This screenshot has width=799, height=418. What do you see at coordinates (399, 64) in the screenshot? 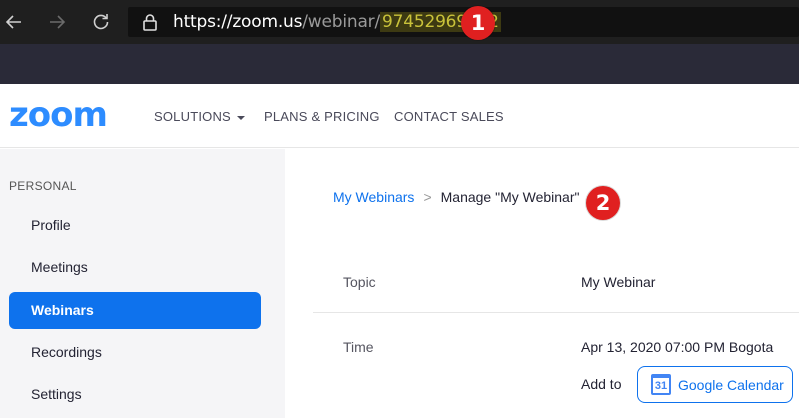
I see `browser-tab-strip` at bounding box center [399, 64].